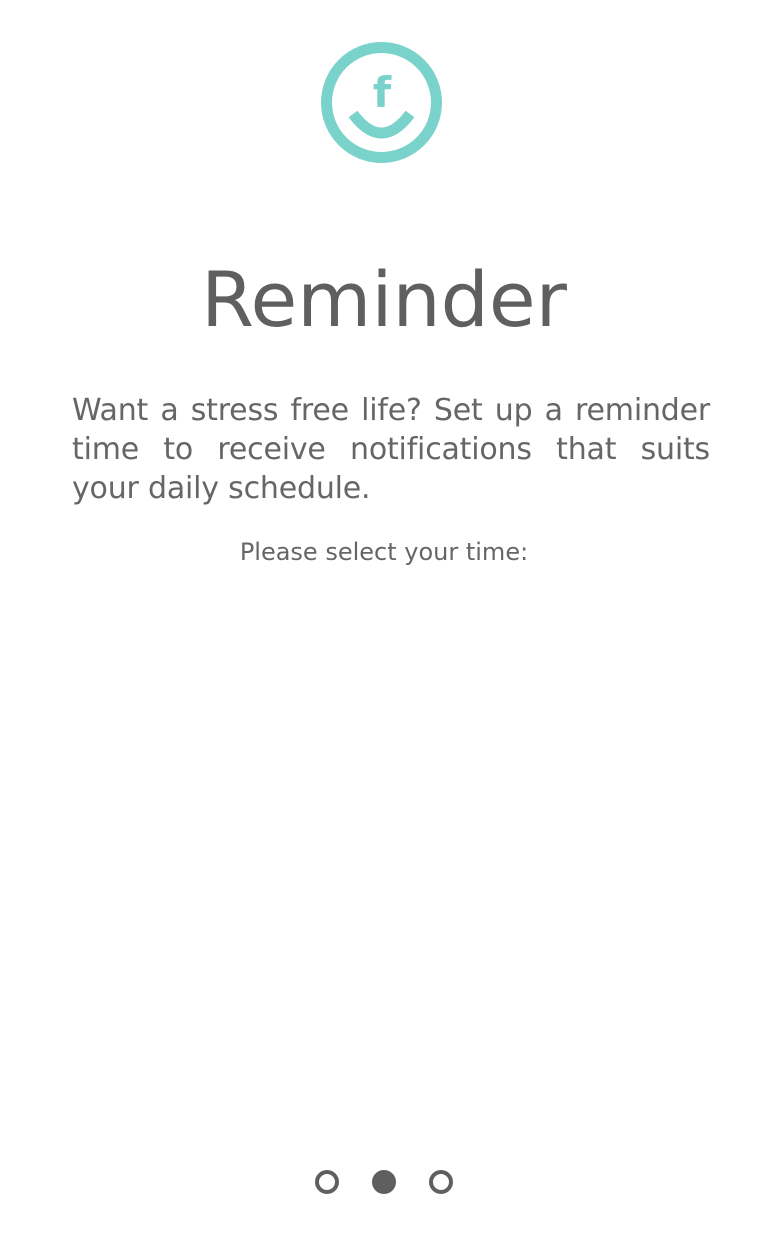  What do you see at coordinates (384, 299) in the screenshot?
I see `page-title: Reminder` at bounding box center [384, 299].